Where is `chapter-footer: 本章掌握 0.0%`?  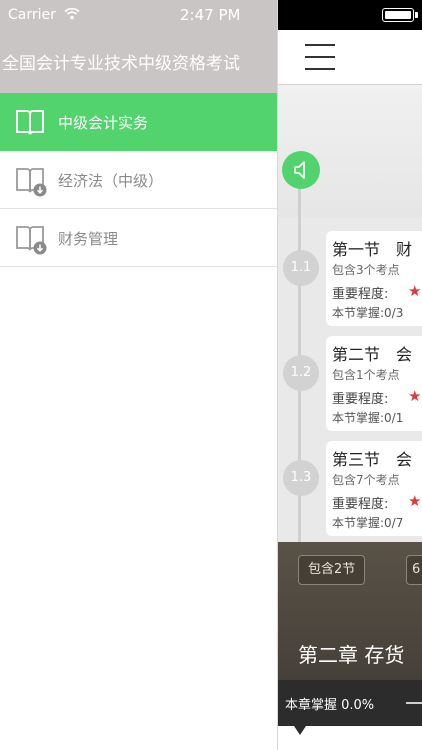
chapter-footer: 本章掌握 0.0% is located at coordinates (350, 703).